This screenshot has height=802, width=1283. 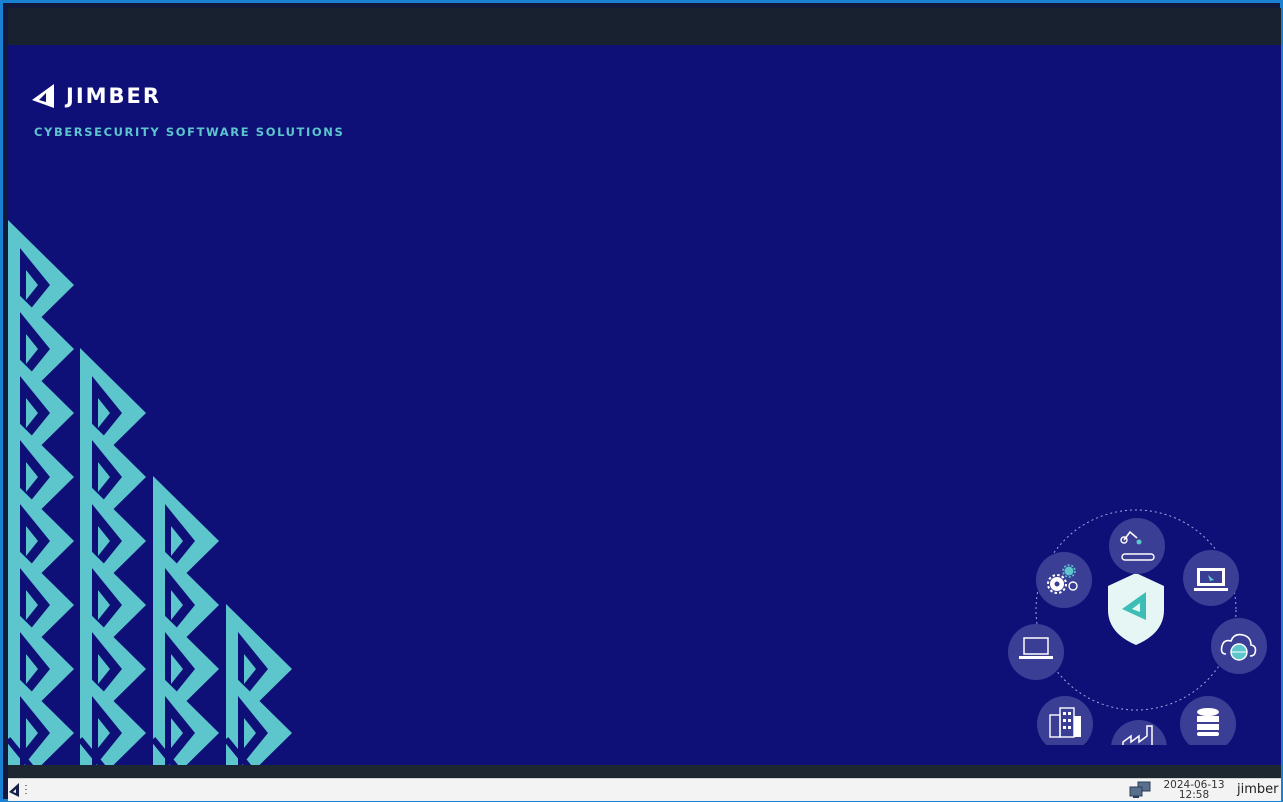 What do you see at coordinates (114, 96) in the screenshot?
I see `brand-name: JIMBER` at bounding box center [114, 96].